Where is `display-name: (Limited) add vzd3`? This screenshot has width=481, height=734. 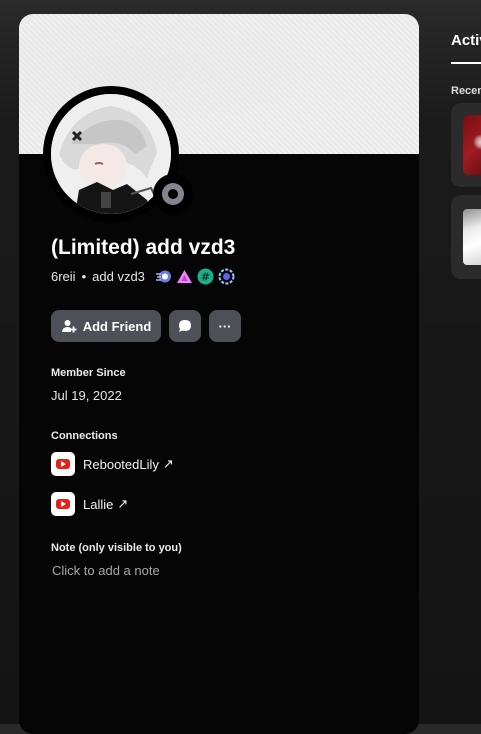
display-name: (Limited) add vzd3 is located at coordinates (143, 247).